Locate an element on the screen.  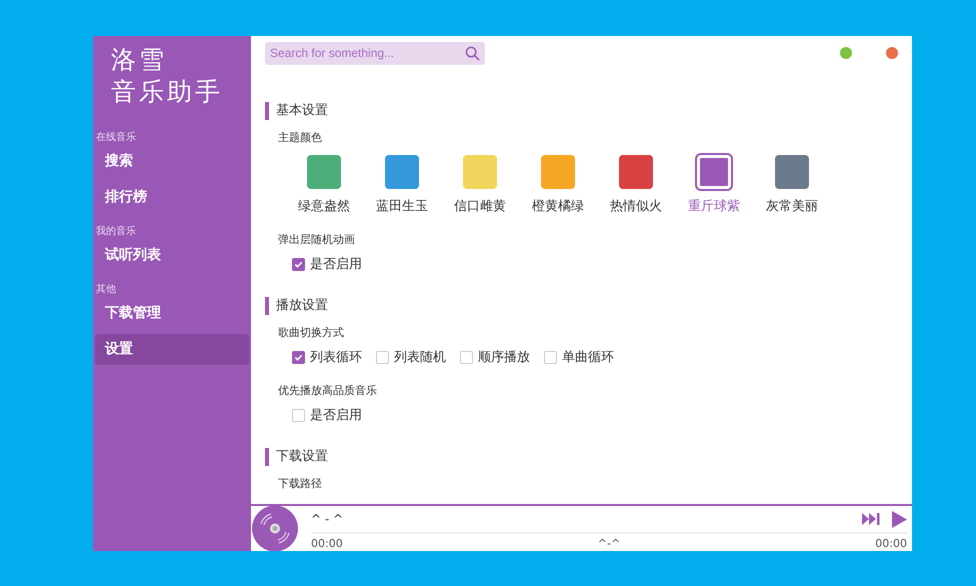
sidebar-item: 设置 is located at coordinates (172, 349).